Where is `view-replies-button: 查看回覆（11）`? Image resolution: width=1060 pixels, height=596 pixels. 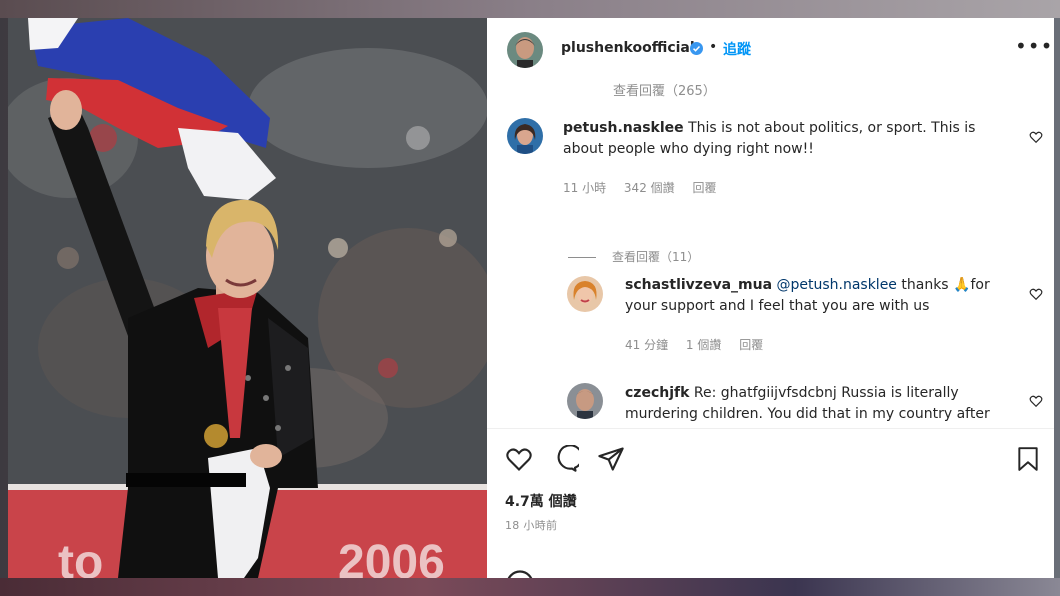
view-replies-button: 查看回覆（11） is located at coordinates (633, 256).